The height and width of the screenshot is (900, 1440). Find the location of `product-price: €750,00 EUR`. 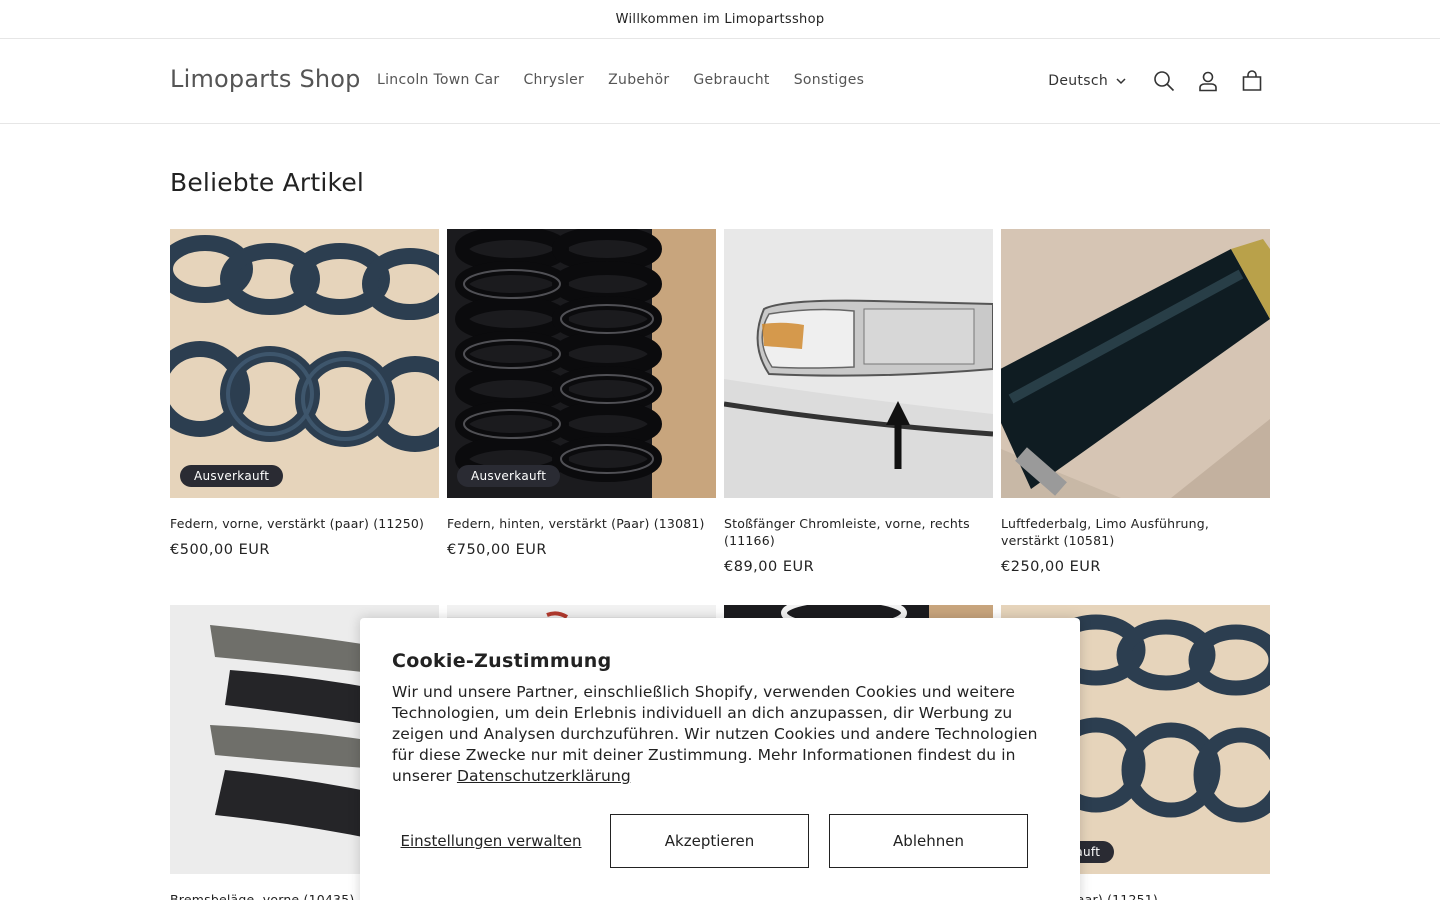

product-price: €750,00 EUR is located at coordinates (497, 550).